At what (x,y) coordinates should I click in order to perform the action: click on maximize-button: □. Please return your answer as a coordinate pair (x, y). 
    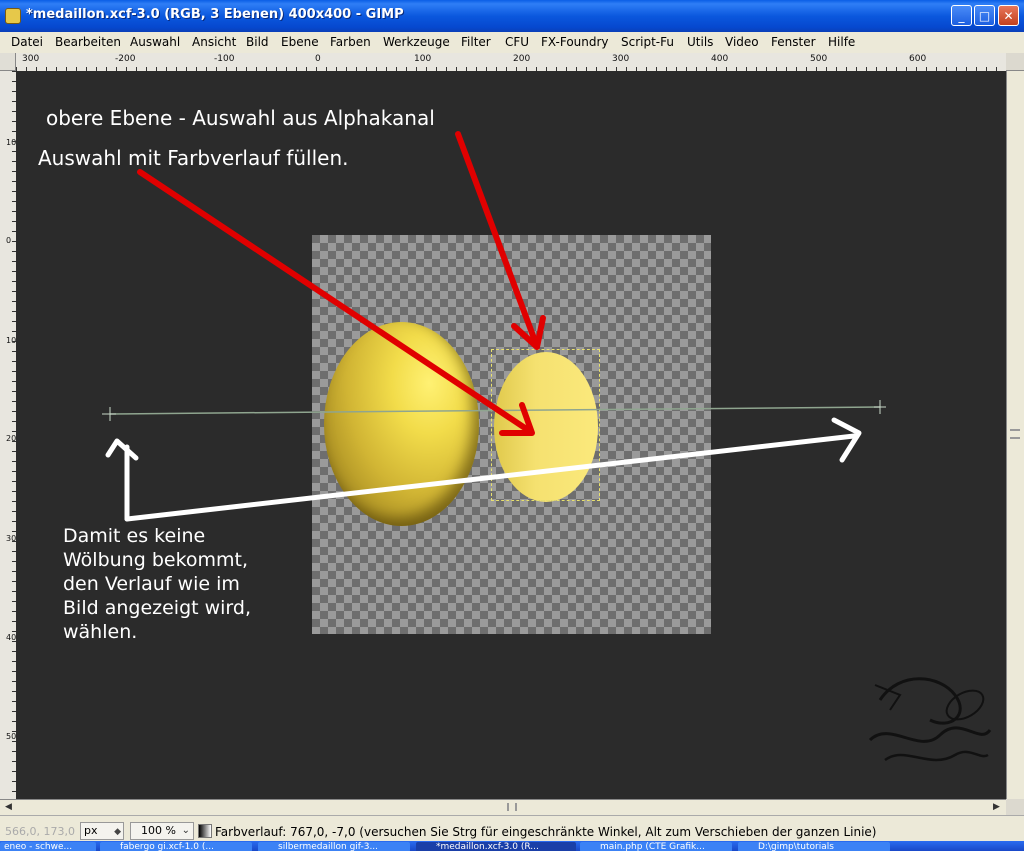
    Looking at the image, I should click on (984, 15).